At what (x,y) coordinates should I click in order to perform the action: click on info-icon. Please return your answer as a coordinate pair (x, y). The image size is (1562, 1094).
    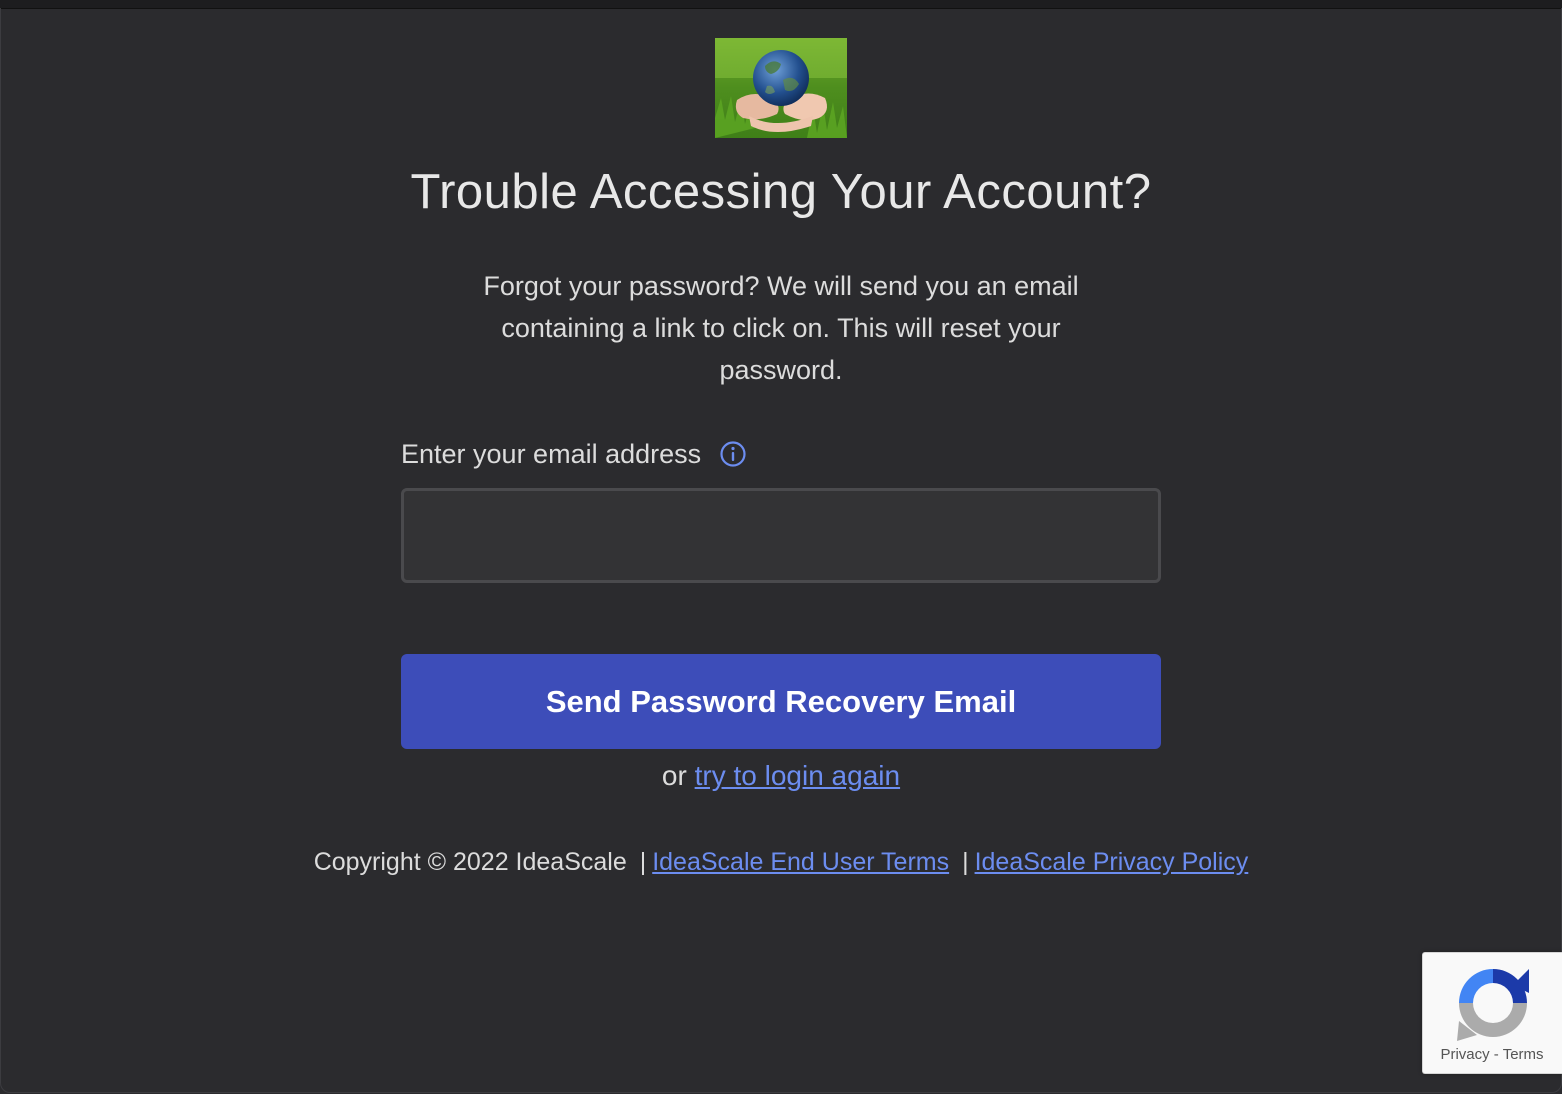
    Looking at the image, I should click on (733, 454).